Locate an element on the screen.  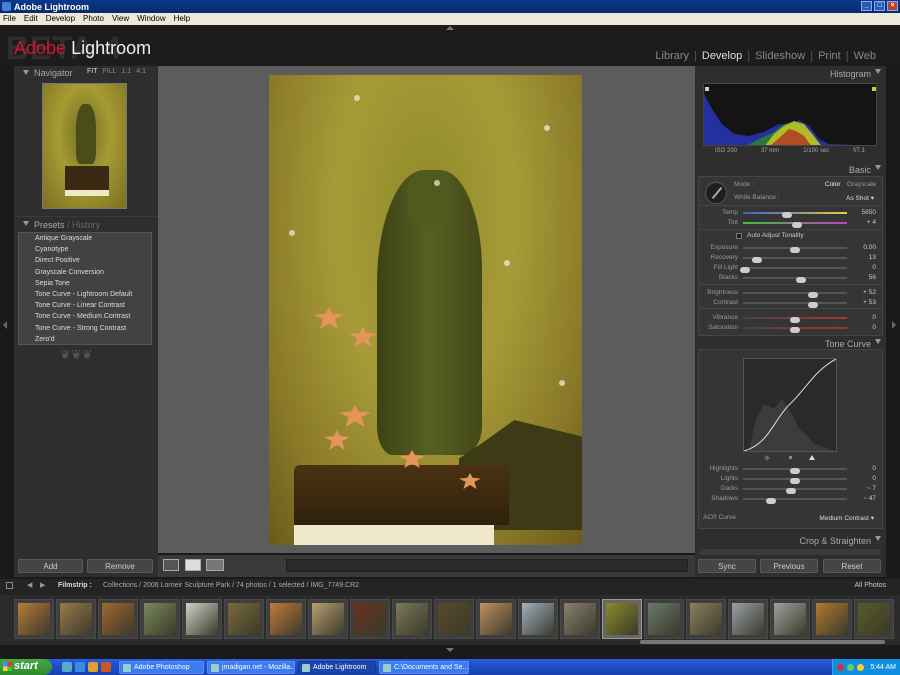
history-tab: History is located at coordinates (86, 225).